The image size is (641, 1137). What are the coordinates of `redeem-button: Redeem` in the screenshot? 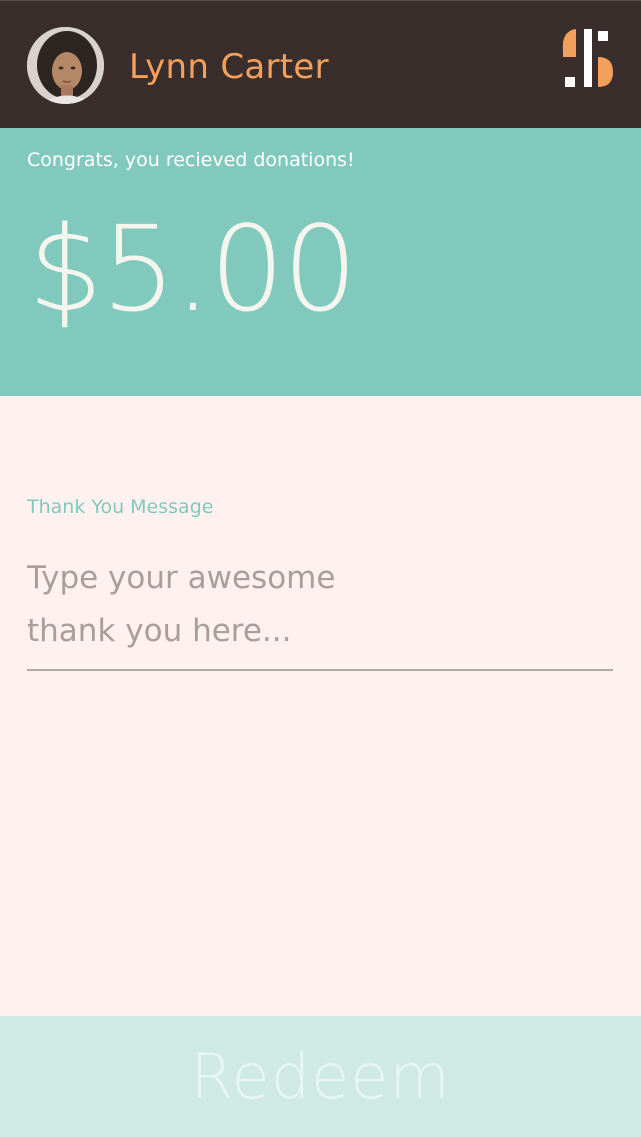 It's located at (320, 1076).